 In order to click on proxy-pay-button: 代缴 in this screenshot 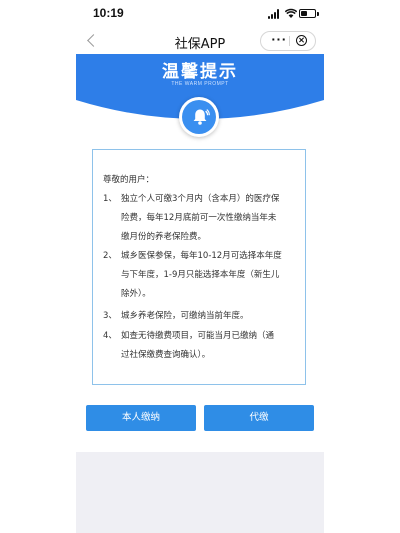, I will do `click(259, 418)`.